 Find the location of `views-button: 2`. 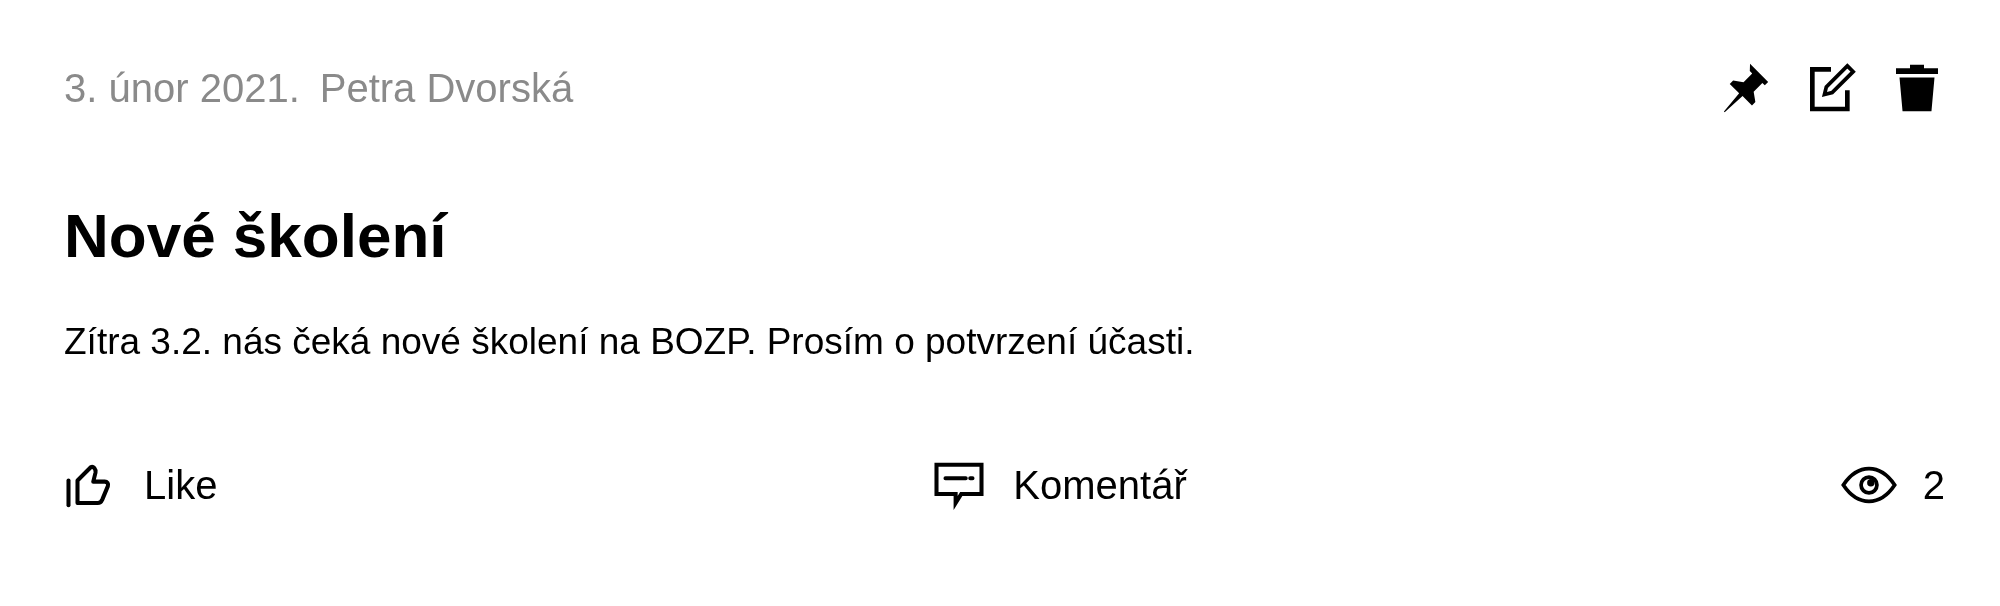

views-button: 2 is located at coordinates (1892, 485).